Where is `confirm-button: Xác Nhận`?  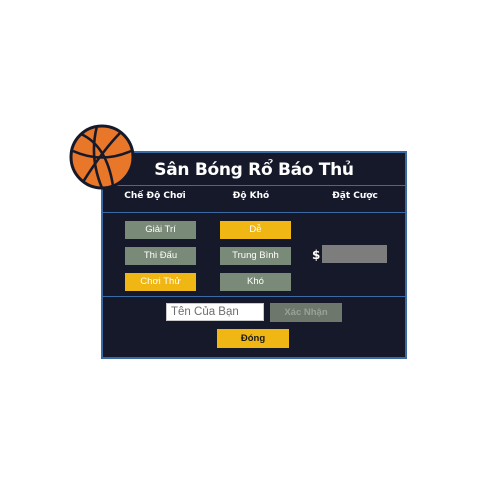
confirm-button: Xác Nhận is located at coordinates (306, 312).